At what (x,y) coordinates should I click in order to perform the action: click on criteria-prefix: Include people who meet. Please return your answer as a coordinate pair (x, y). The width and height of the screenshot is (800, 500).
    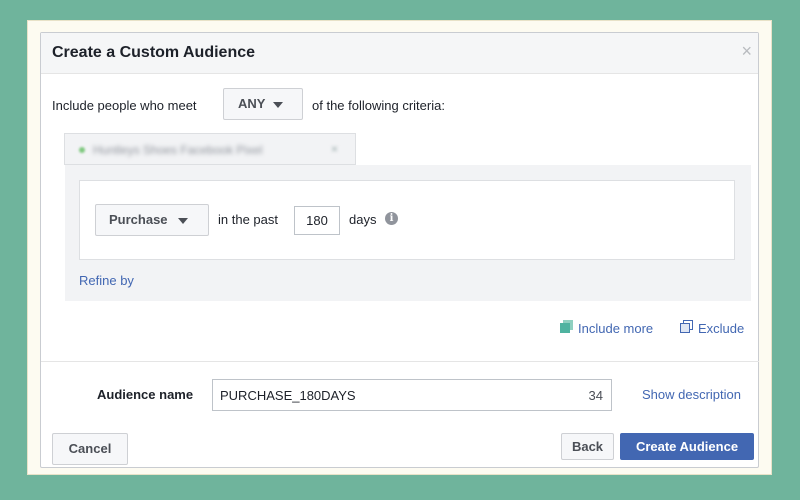
    Looking at the image, I should click on (124, 105).